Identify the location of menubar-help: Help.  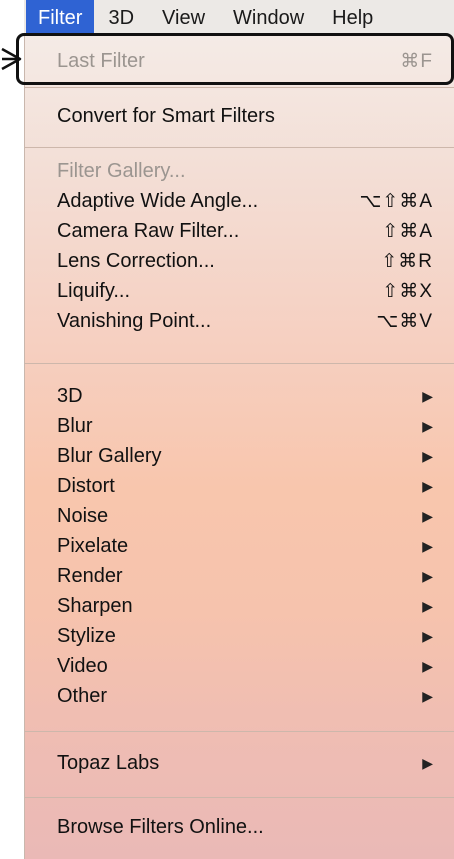
(352, 18).